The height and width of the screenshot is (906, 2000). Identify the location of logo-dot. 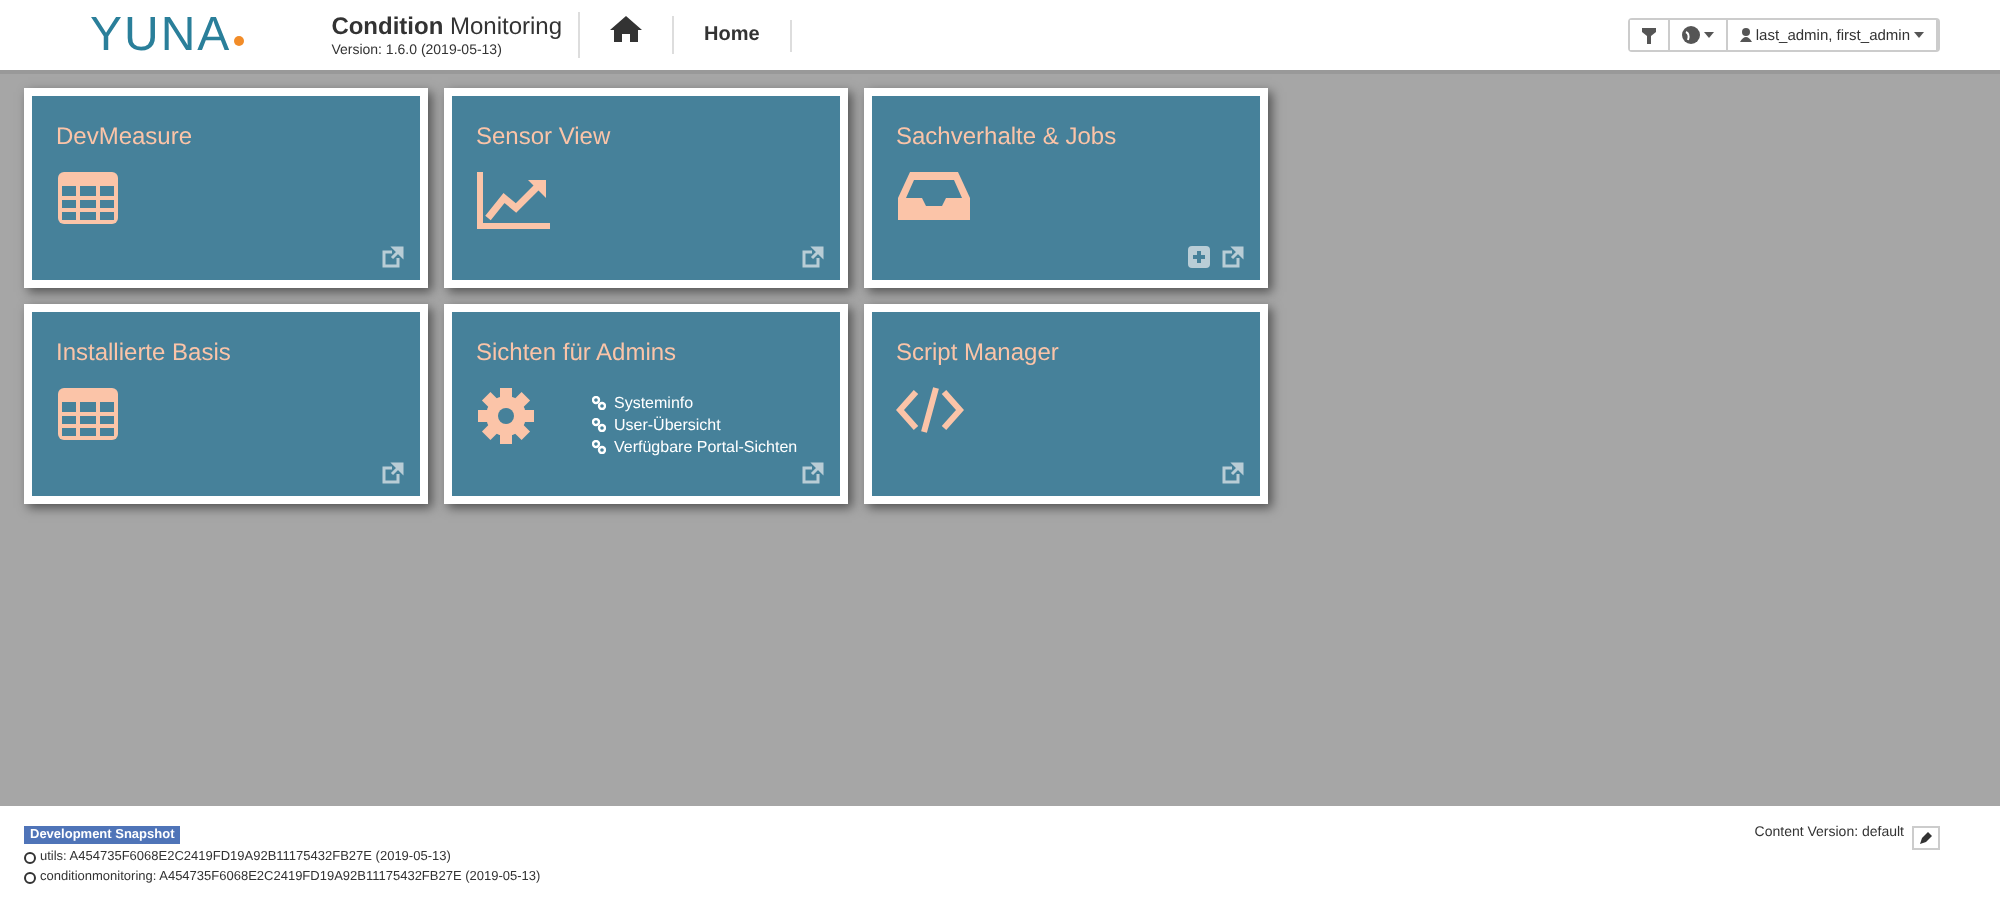
(238, 40).